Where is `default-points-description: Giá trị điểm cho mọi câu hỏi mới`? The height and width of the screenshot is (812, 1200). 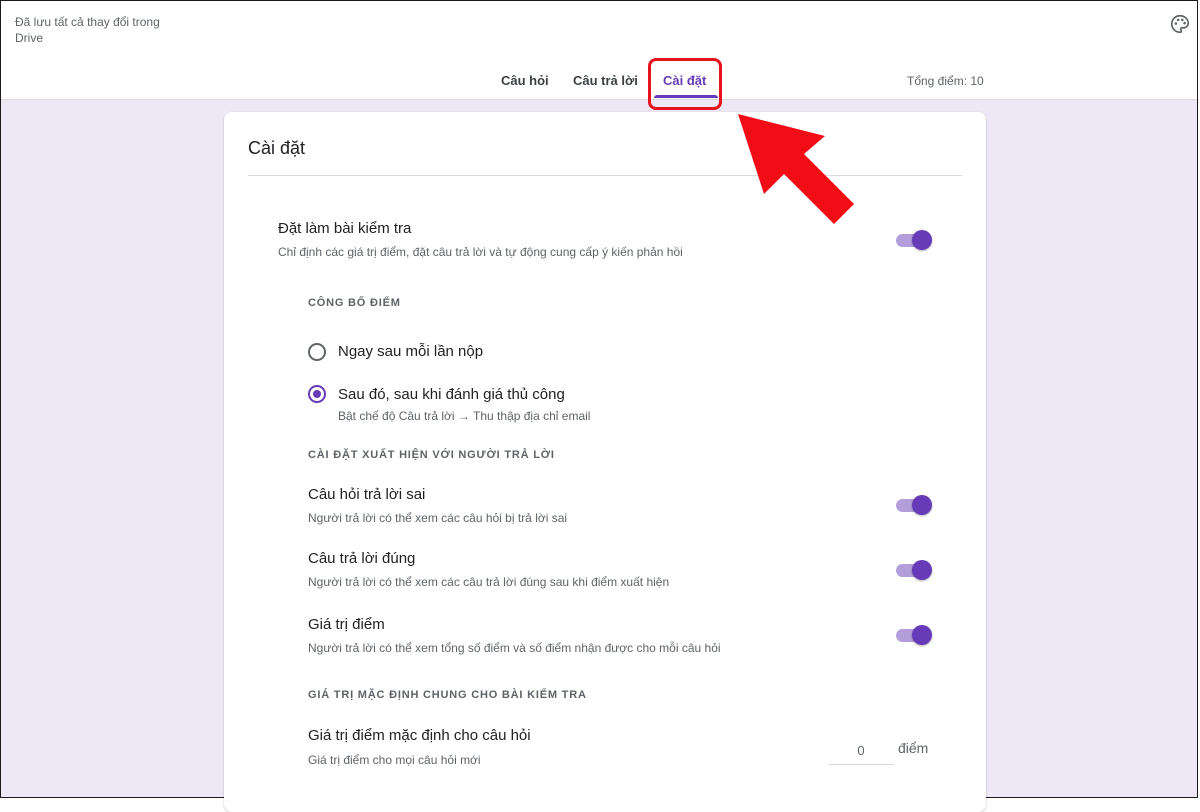 default-points-description: Giá trị điểm cho mọi câu hỏi mới is located at coordinates (394, 760).